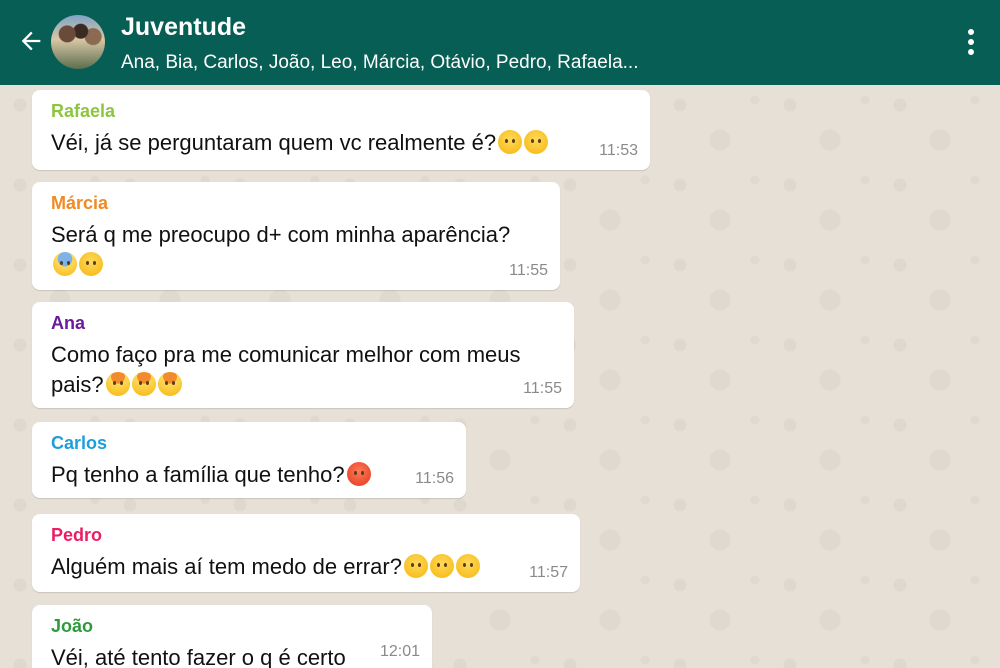 The height and width of the screenshot is (668, 1000). I want to click on angry-face-icon, so click(358, 474).